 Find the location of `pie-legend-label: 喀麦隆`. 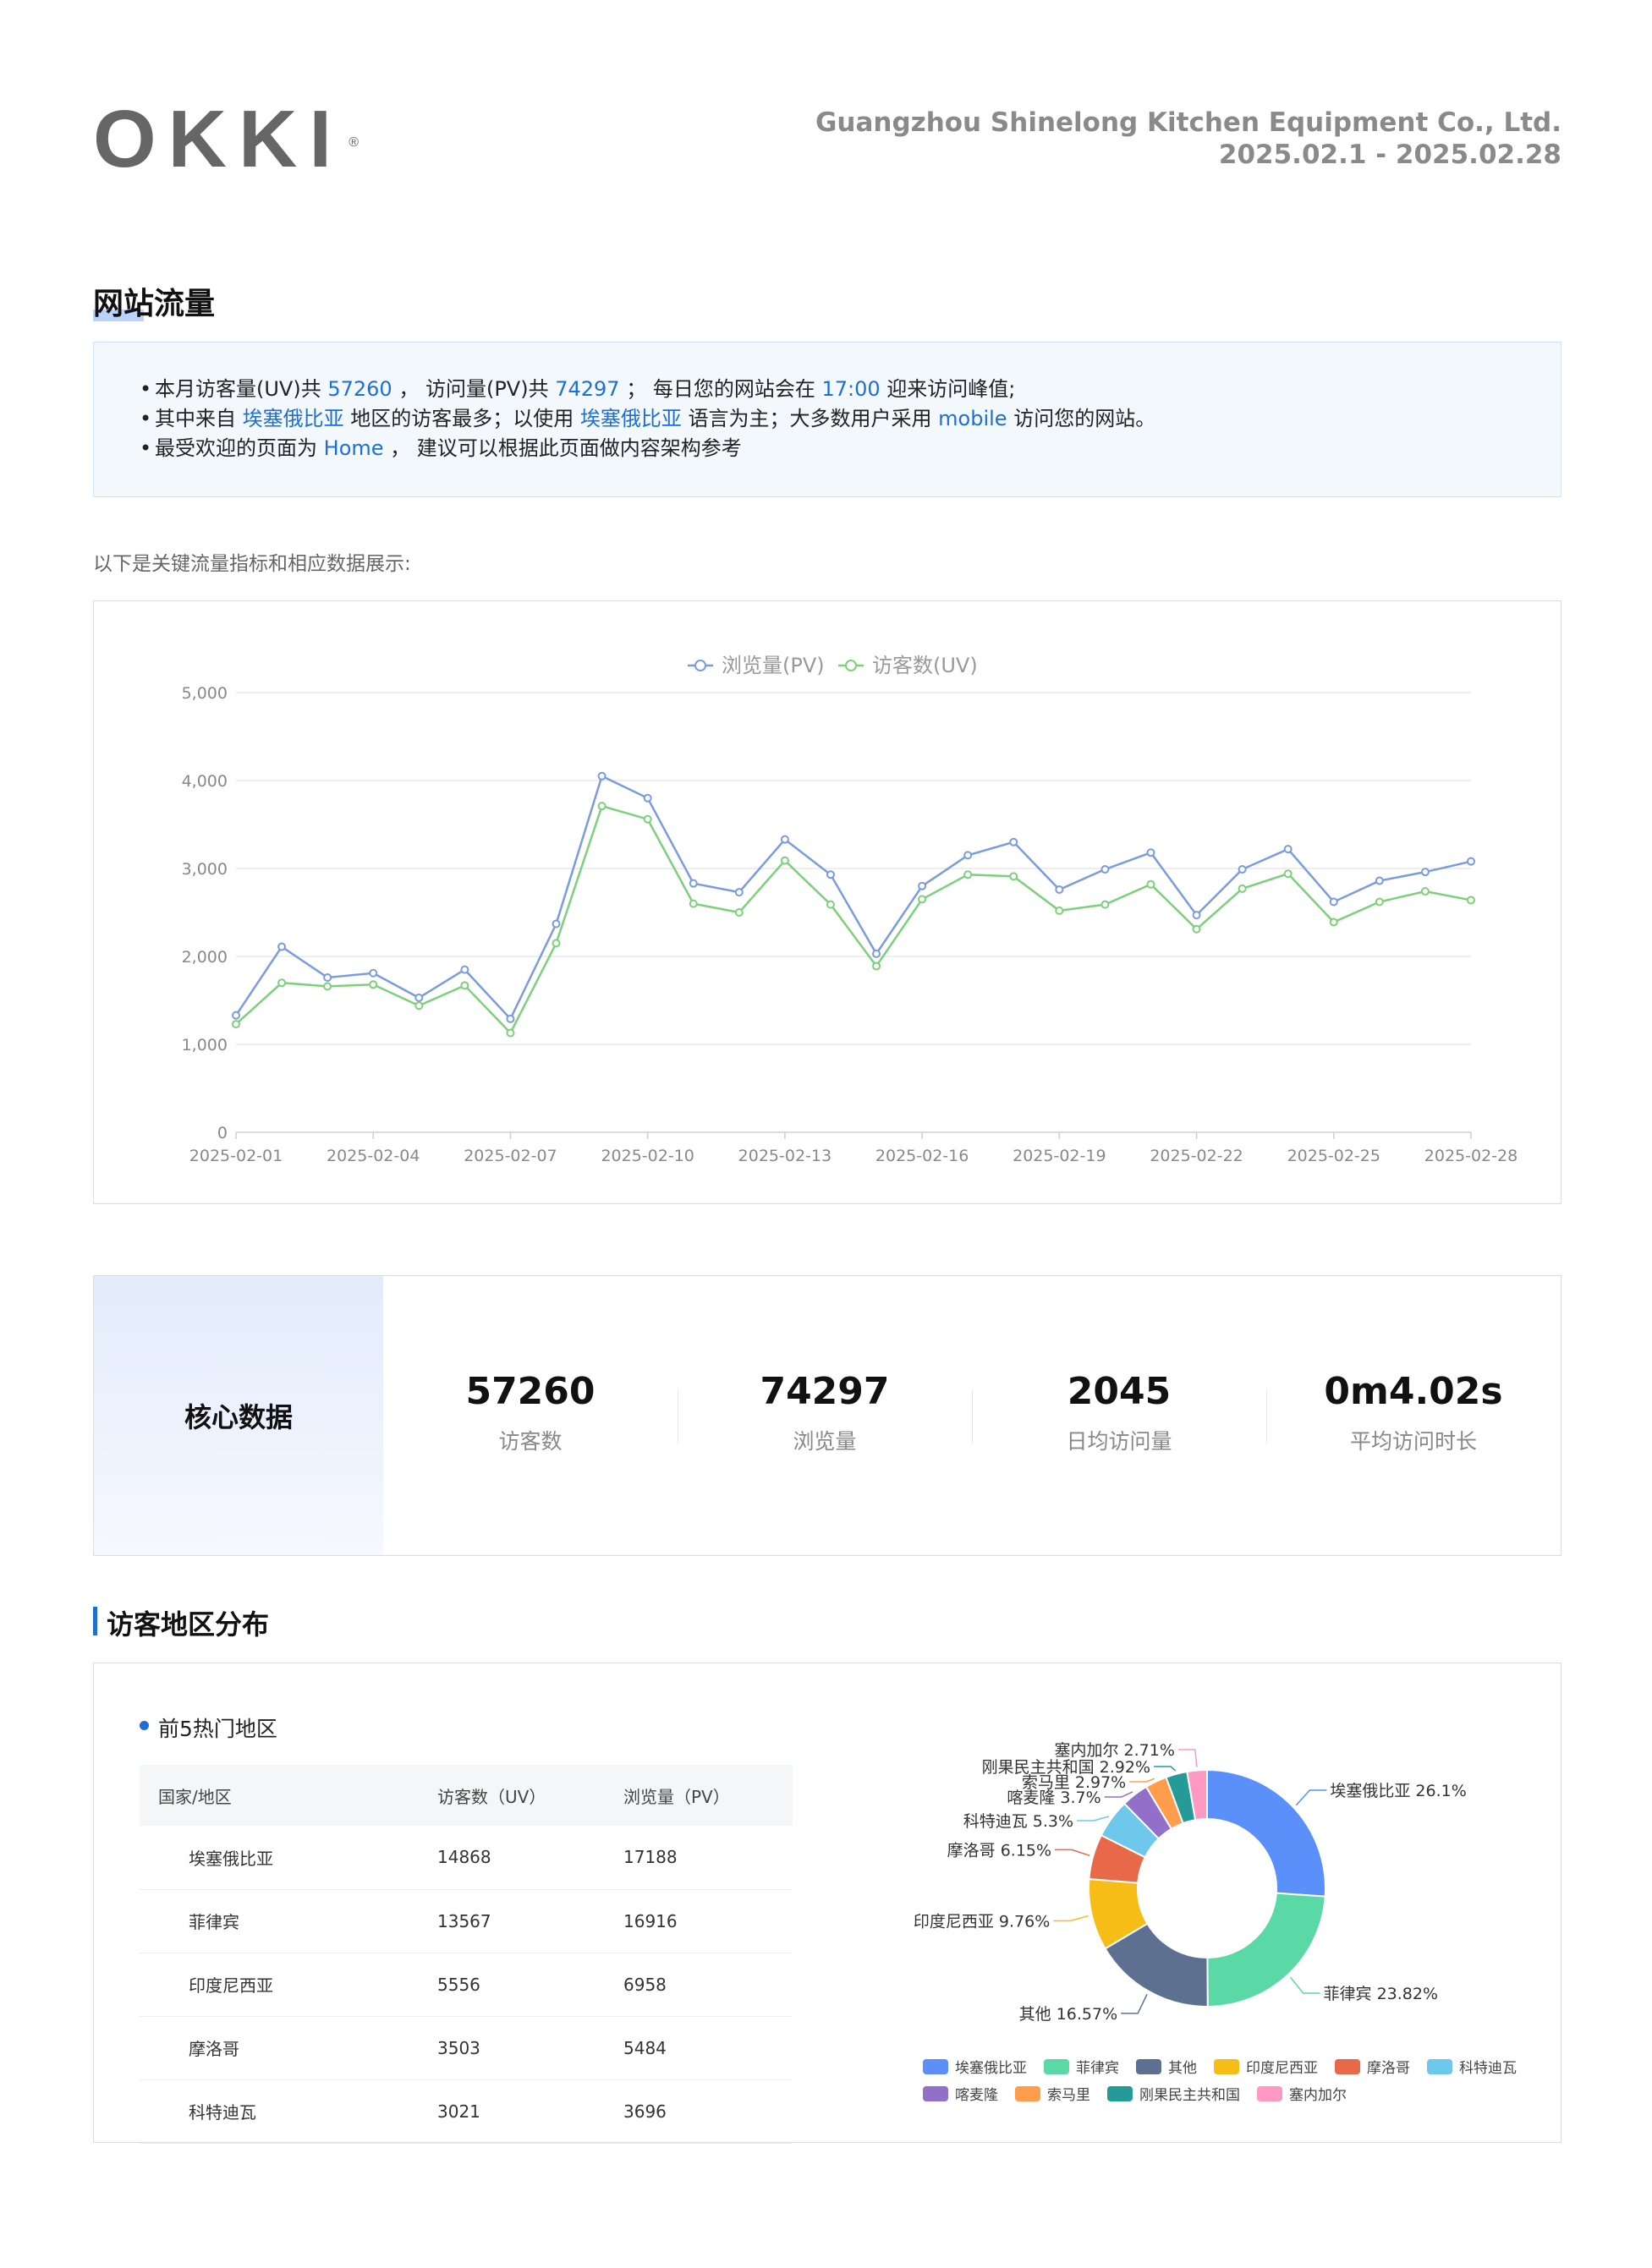

pie-legend-label: 喀麦隆 is located at coordinates (976, 2095).